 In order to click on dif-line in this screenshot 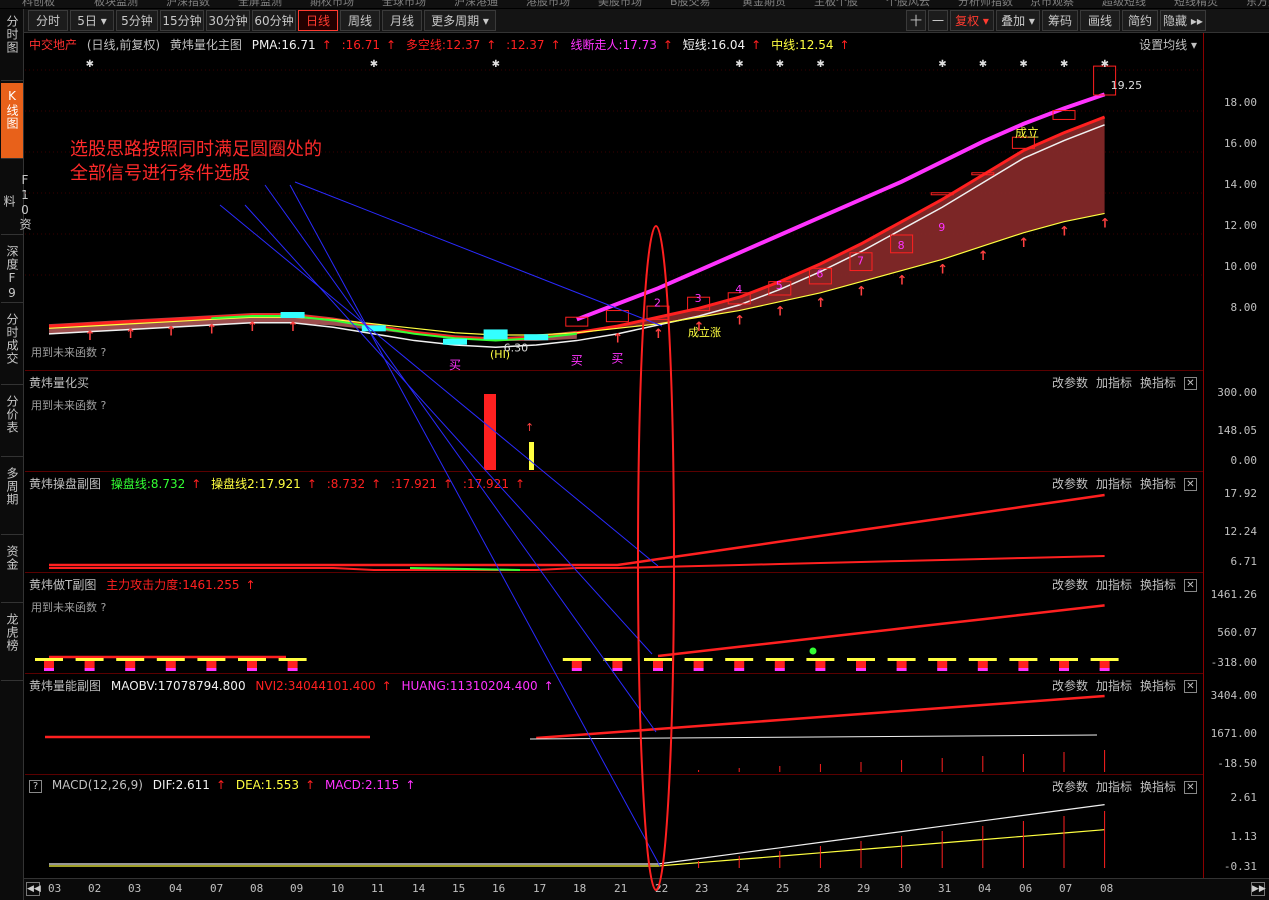, I will do `click(577, 834)`.